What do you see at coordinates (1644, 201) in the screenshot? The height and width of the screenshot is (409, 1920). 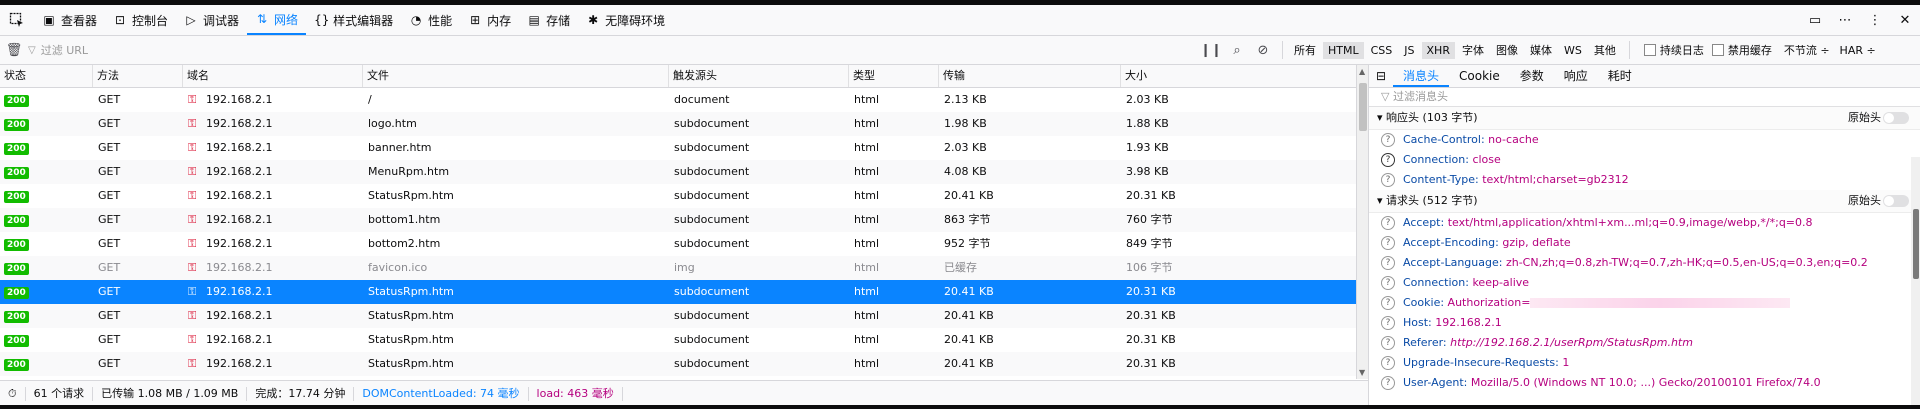 I see `request-headers-section: ▾ 请求头 (512 字节) 原始头` at bounding box center [1644, 201].